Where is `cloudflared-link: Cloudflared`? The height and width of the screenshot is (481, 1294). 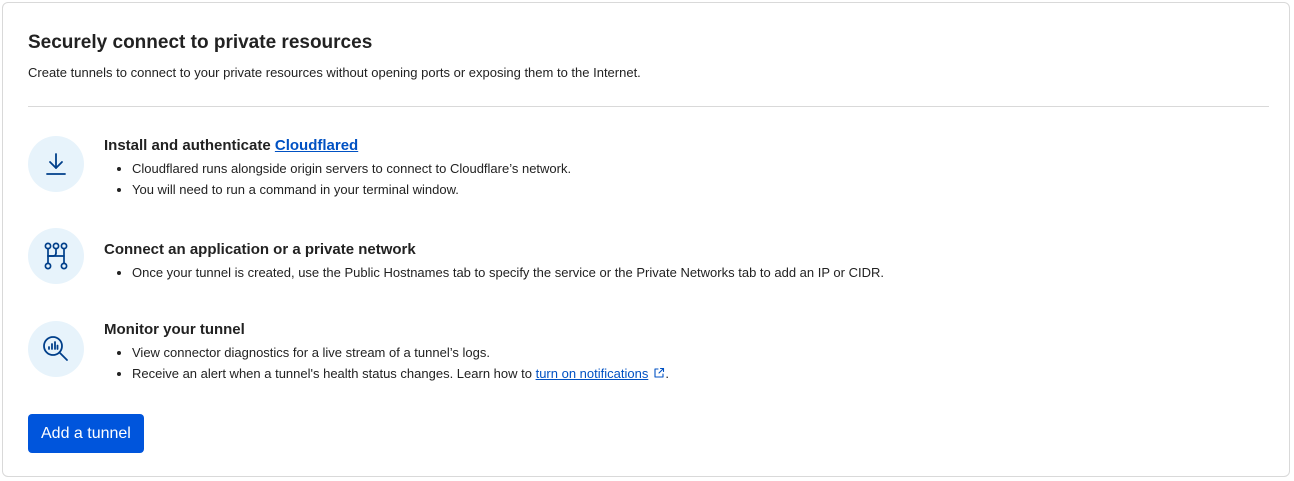
cloudflared-link: Cloudflared is located at coordinates (316, 145).